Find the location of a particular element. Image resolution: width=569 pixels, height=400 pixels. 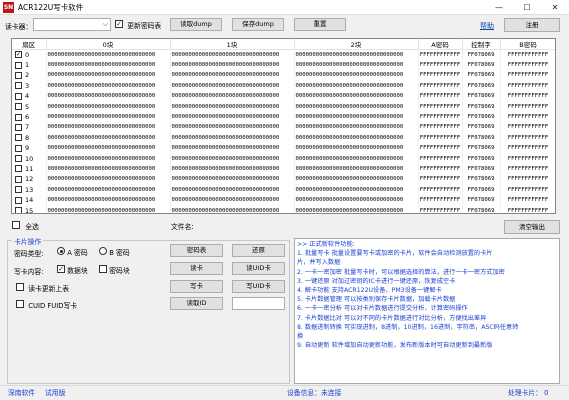

read-dump-button: 读取dump is located at coordinates (196, 24).